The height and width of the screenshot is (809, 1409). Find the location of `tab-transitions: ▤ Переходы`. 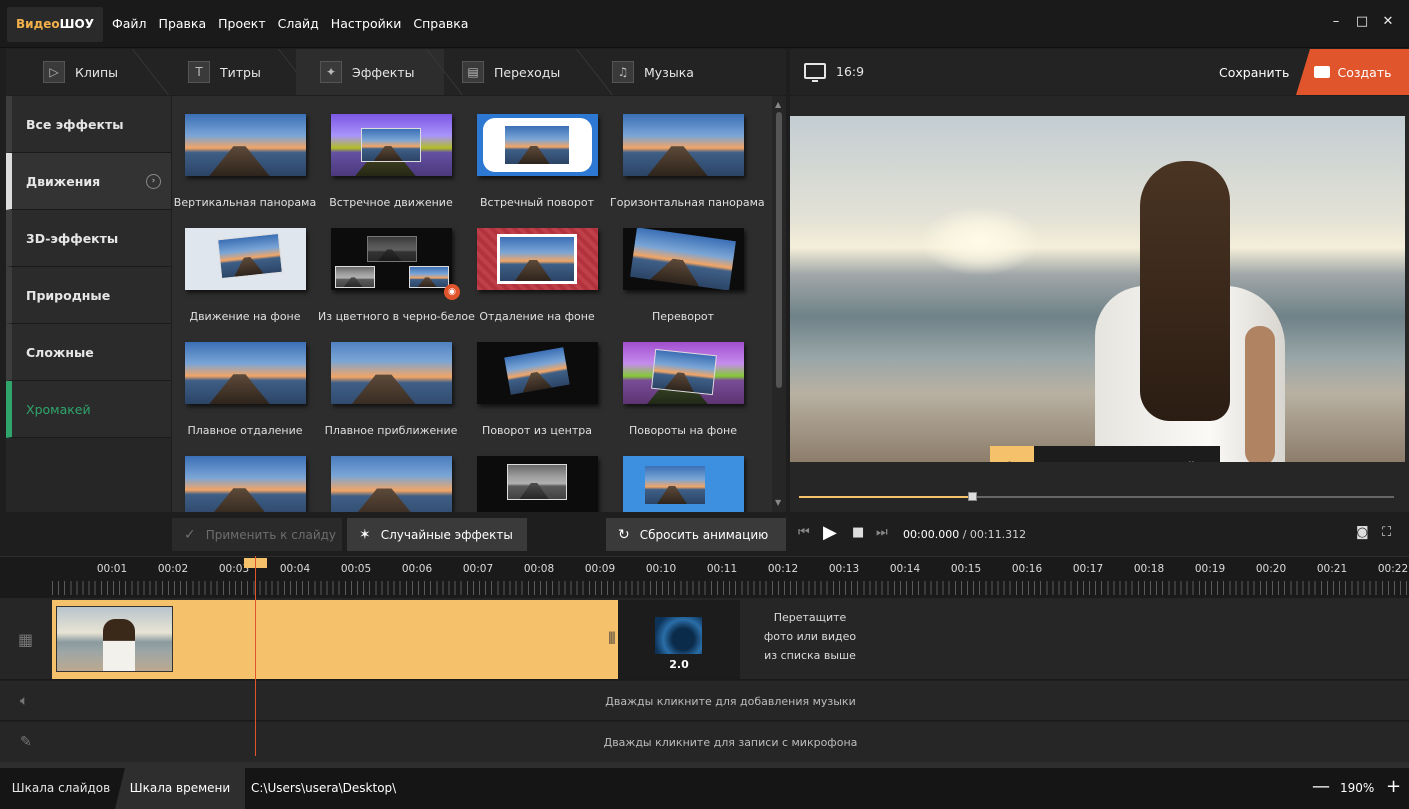

tab-transitions: ▤ Переходы is located at coordinates (527, 72).